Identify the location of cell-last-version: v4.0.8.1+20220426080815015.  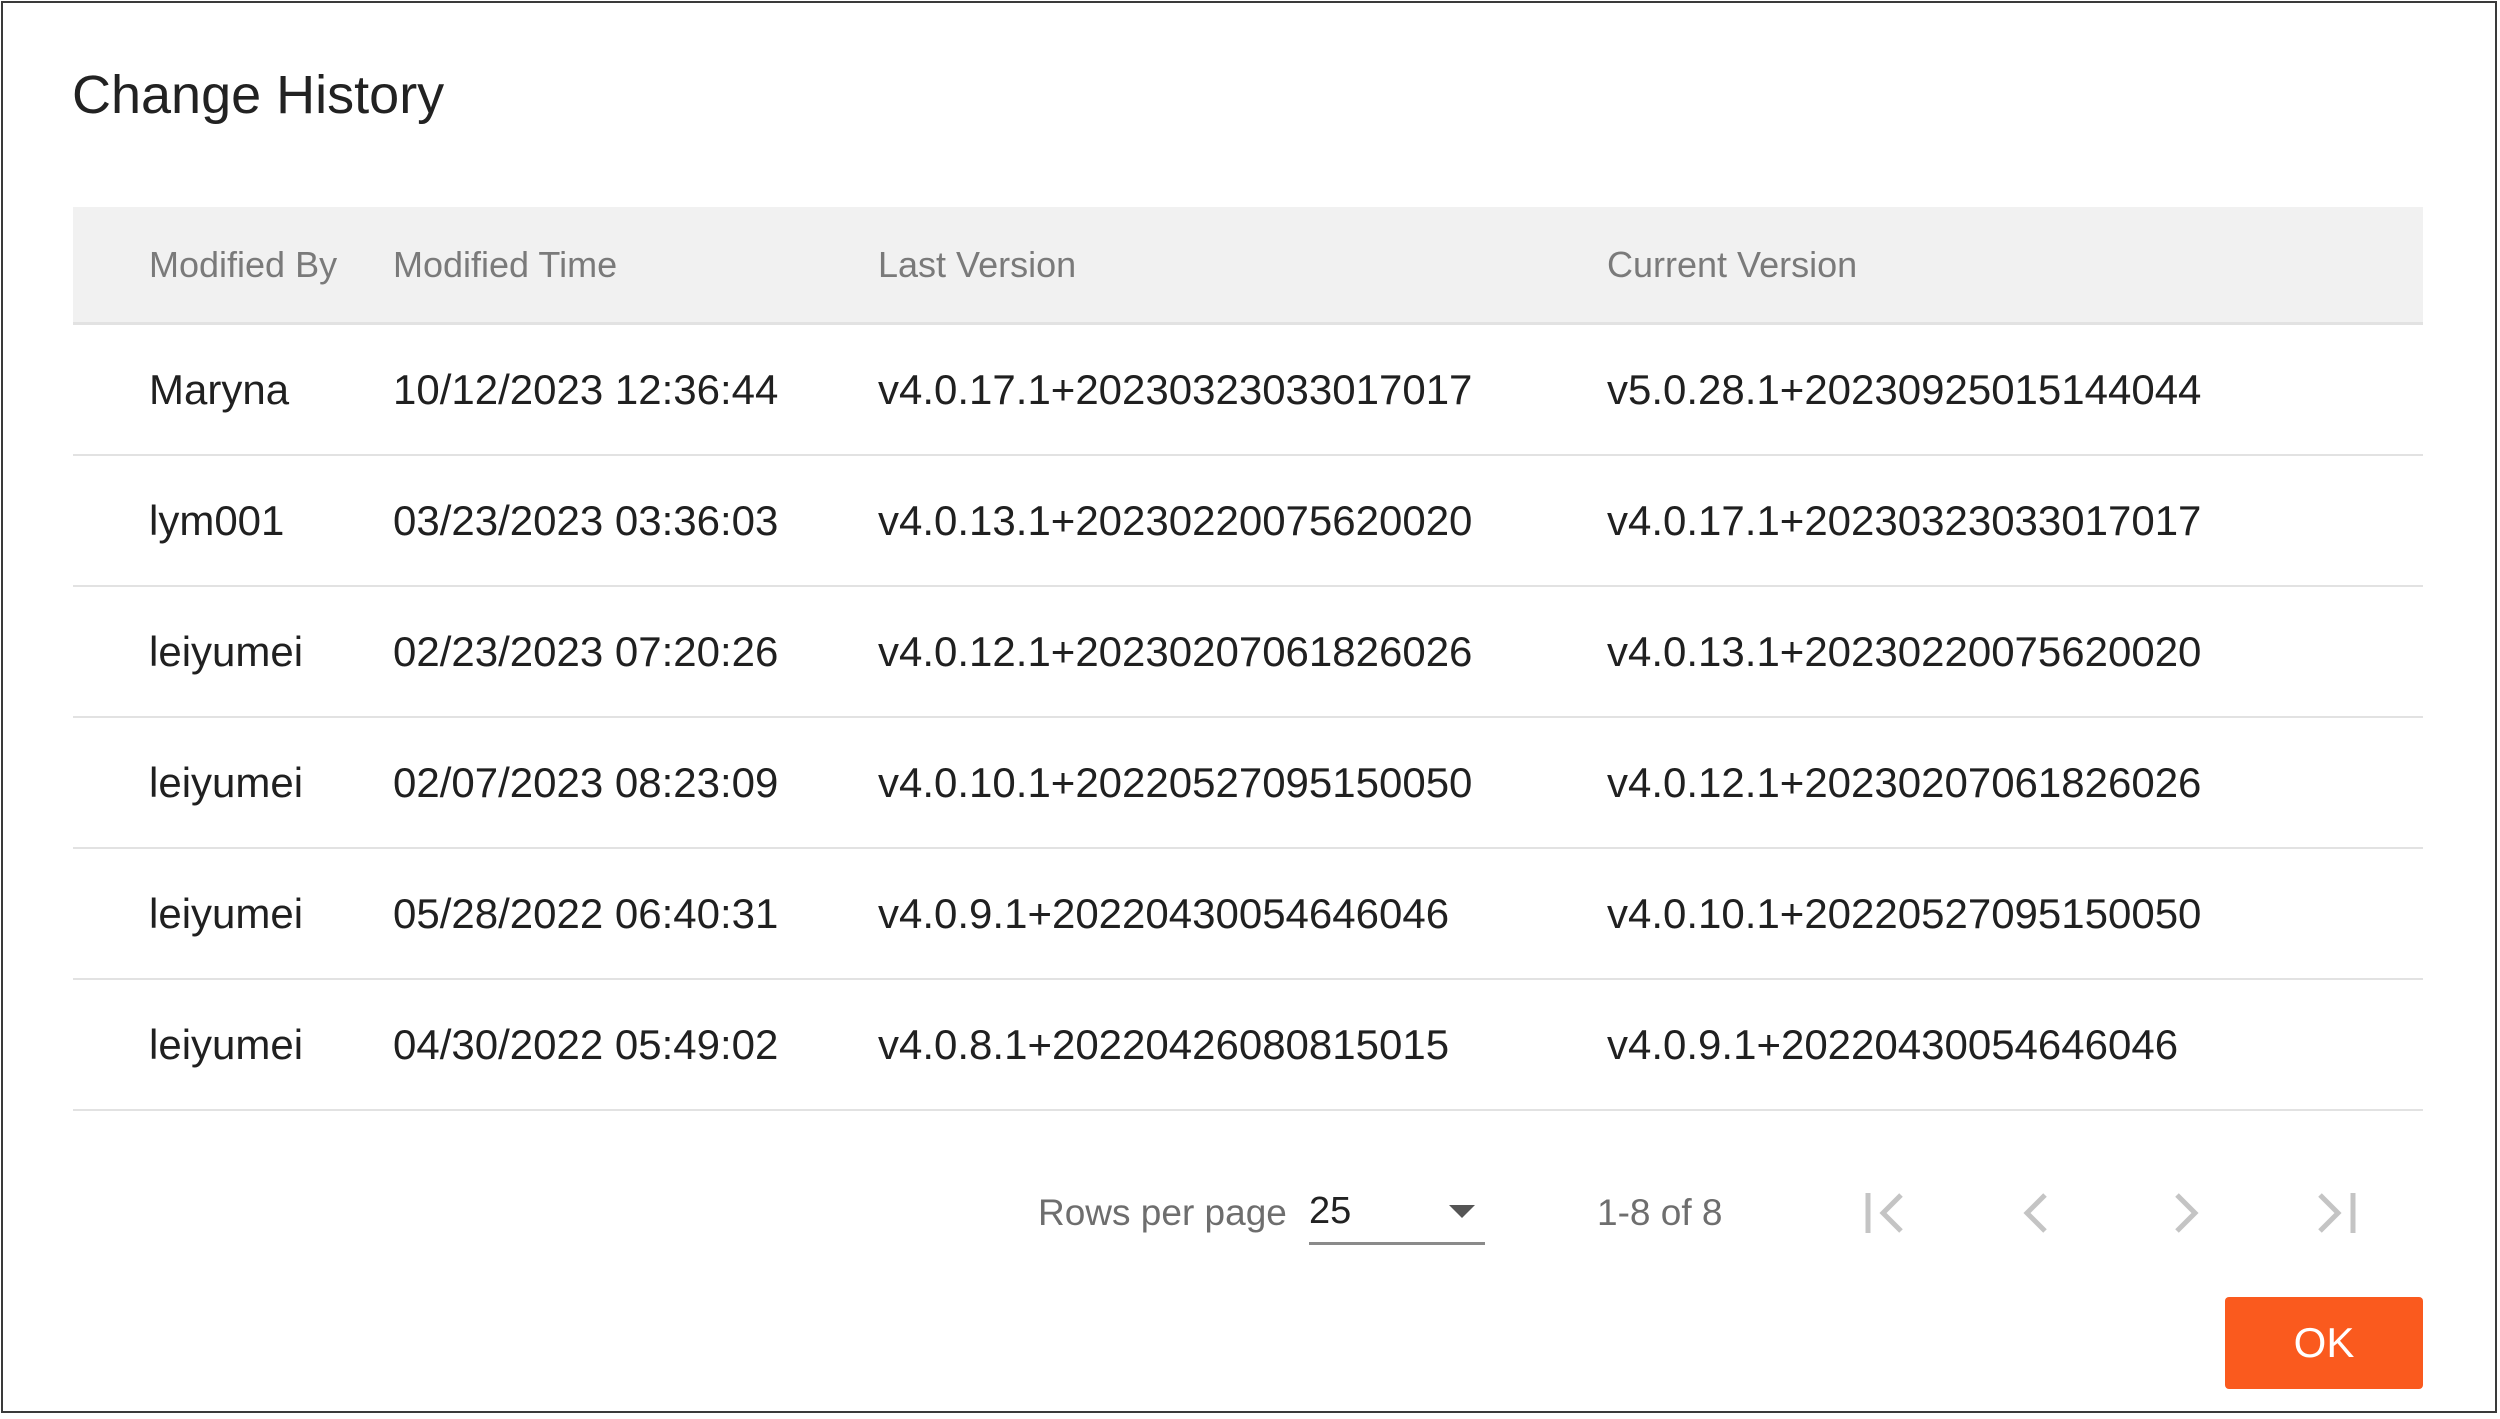
(1164, 1044).